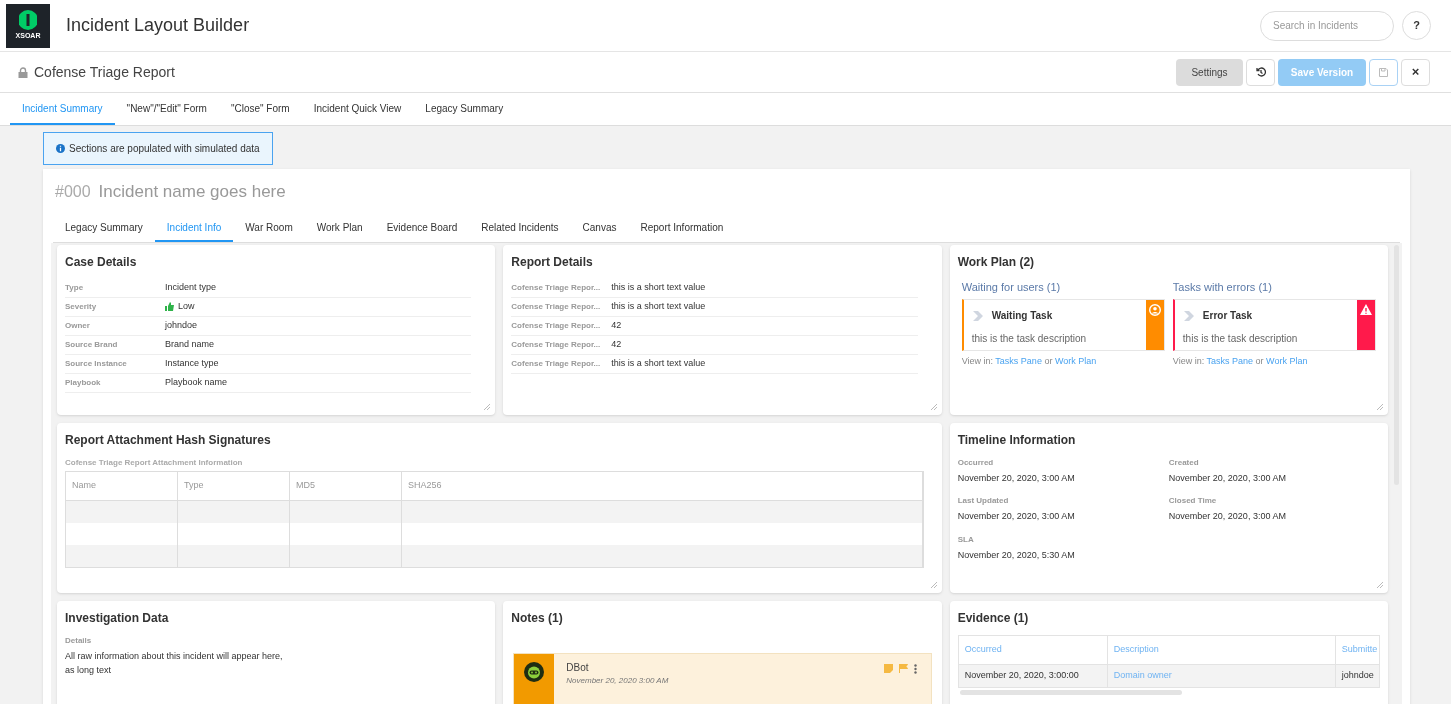  What do you see at coordinates (1366, 309) in the screenshot?
I see `warning-icon` at bounding box center [1366, 309].